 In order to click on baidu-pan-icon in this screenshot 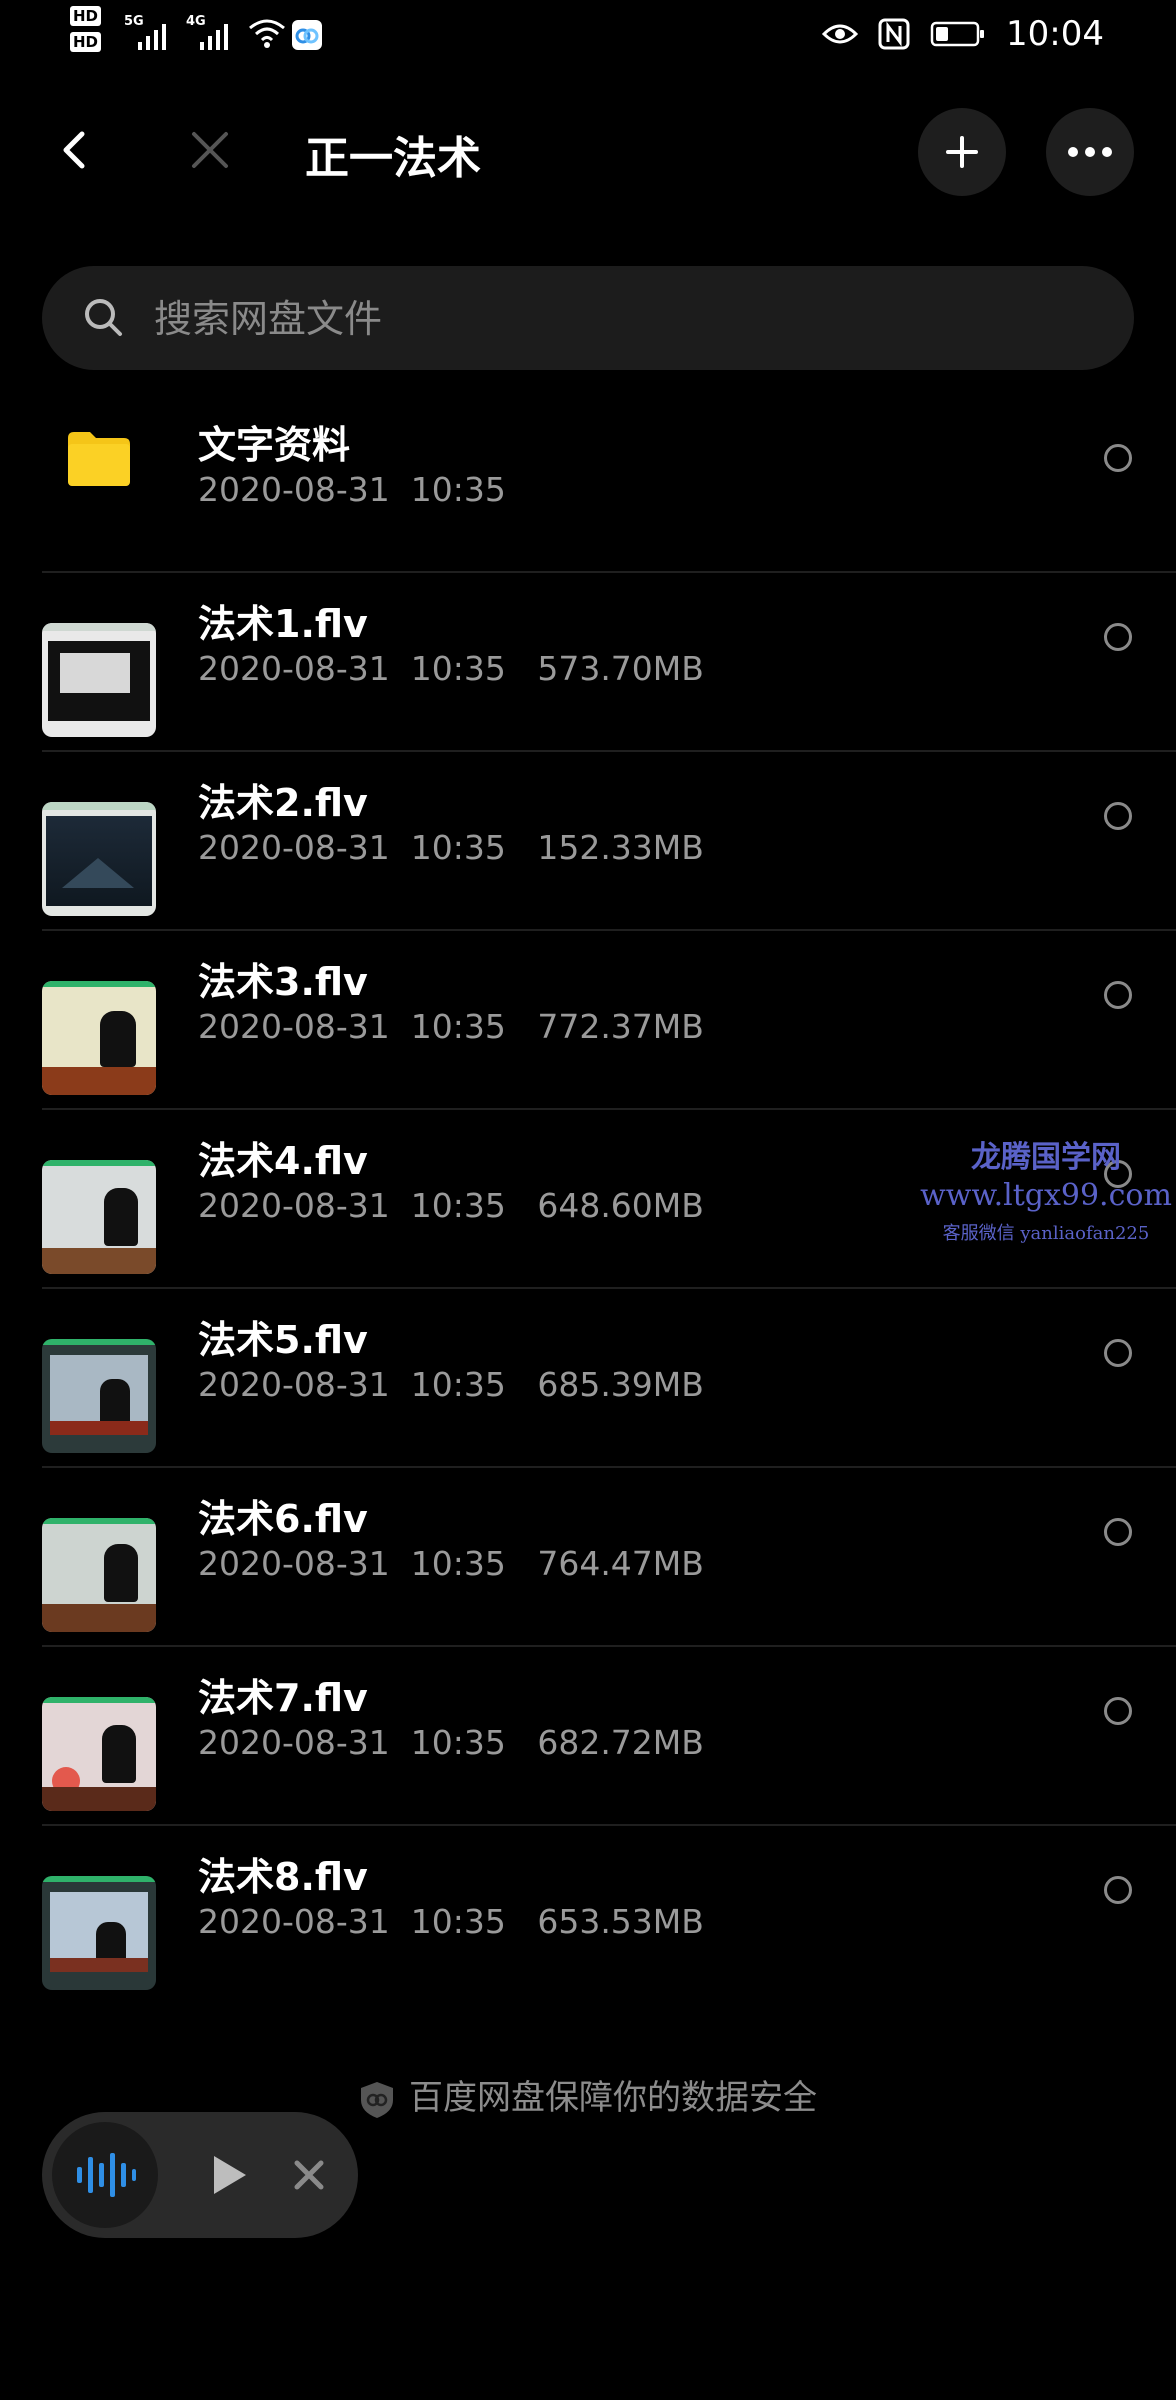, I will do `click(307, 35)`.